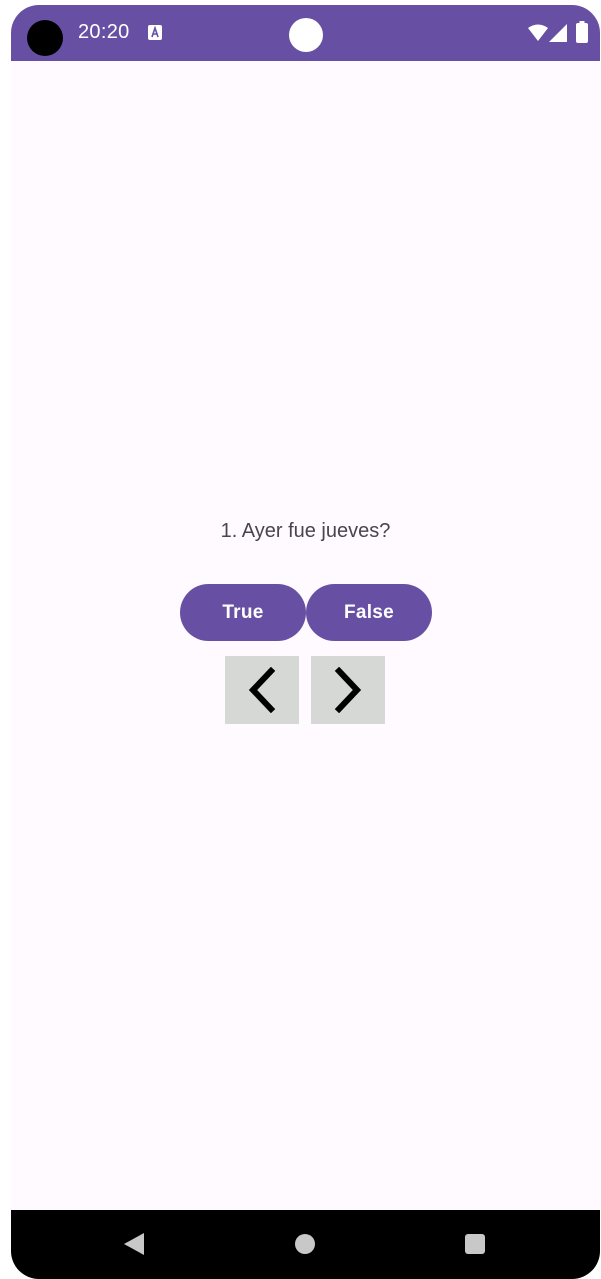  I want to click on battery-icon, so click(582, 32).